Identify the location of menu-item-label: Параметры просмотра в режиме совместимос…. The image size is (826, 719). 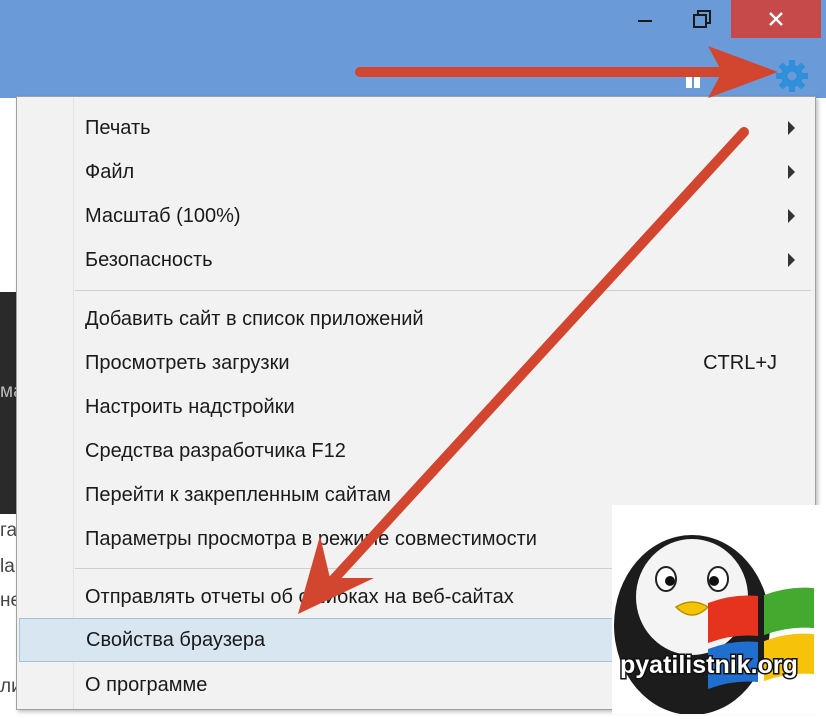
(311, 538).